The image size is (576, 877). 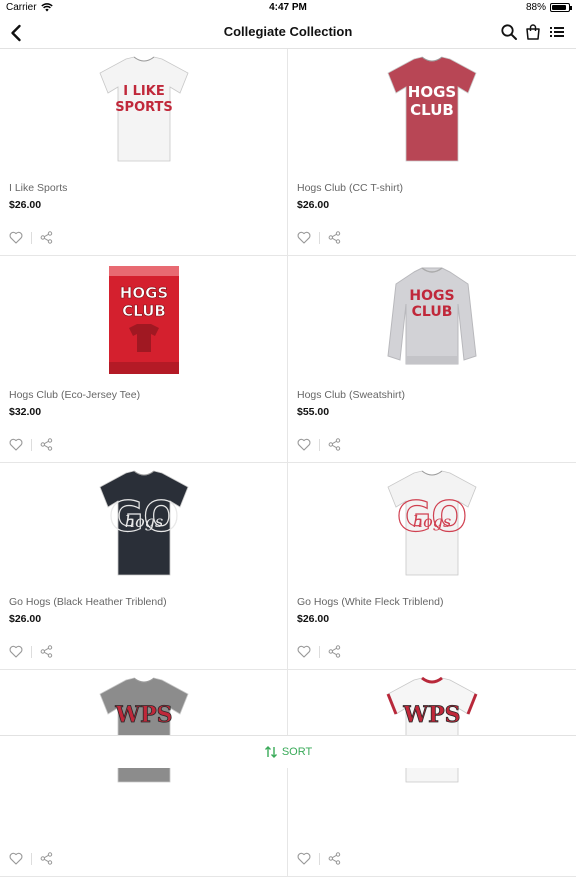 I want to click on product-name: Hogs Club (CC T-shirt), so click(x=350, y=188).